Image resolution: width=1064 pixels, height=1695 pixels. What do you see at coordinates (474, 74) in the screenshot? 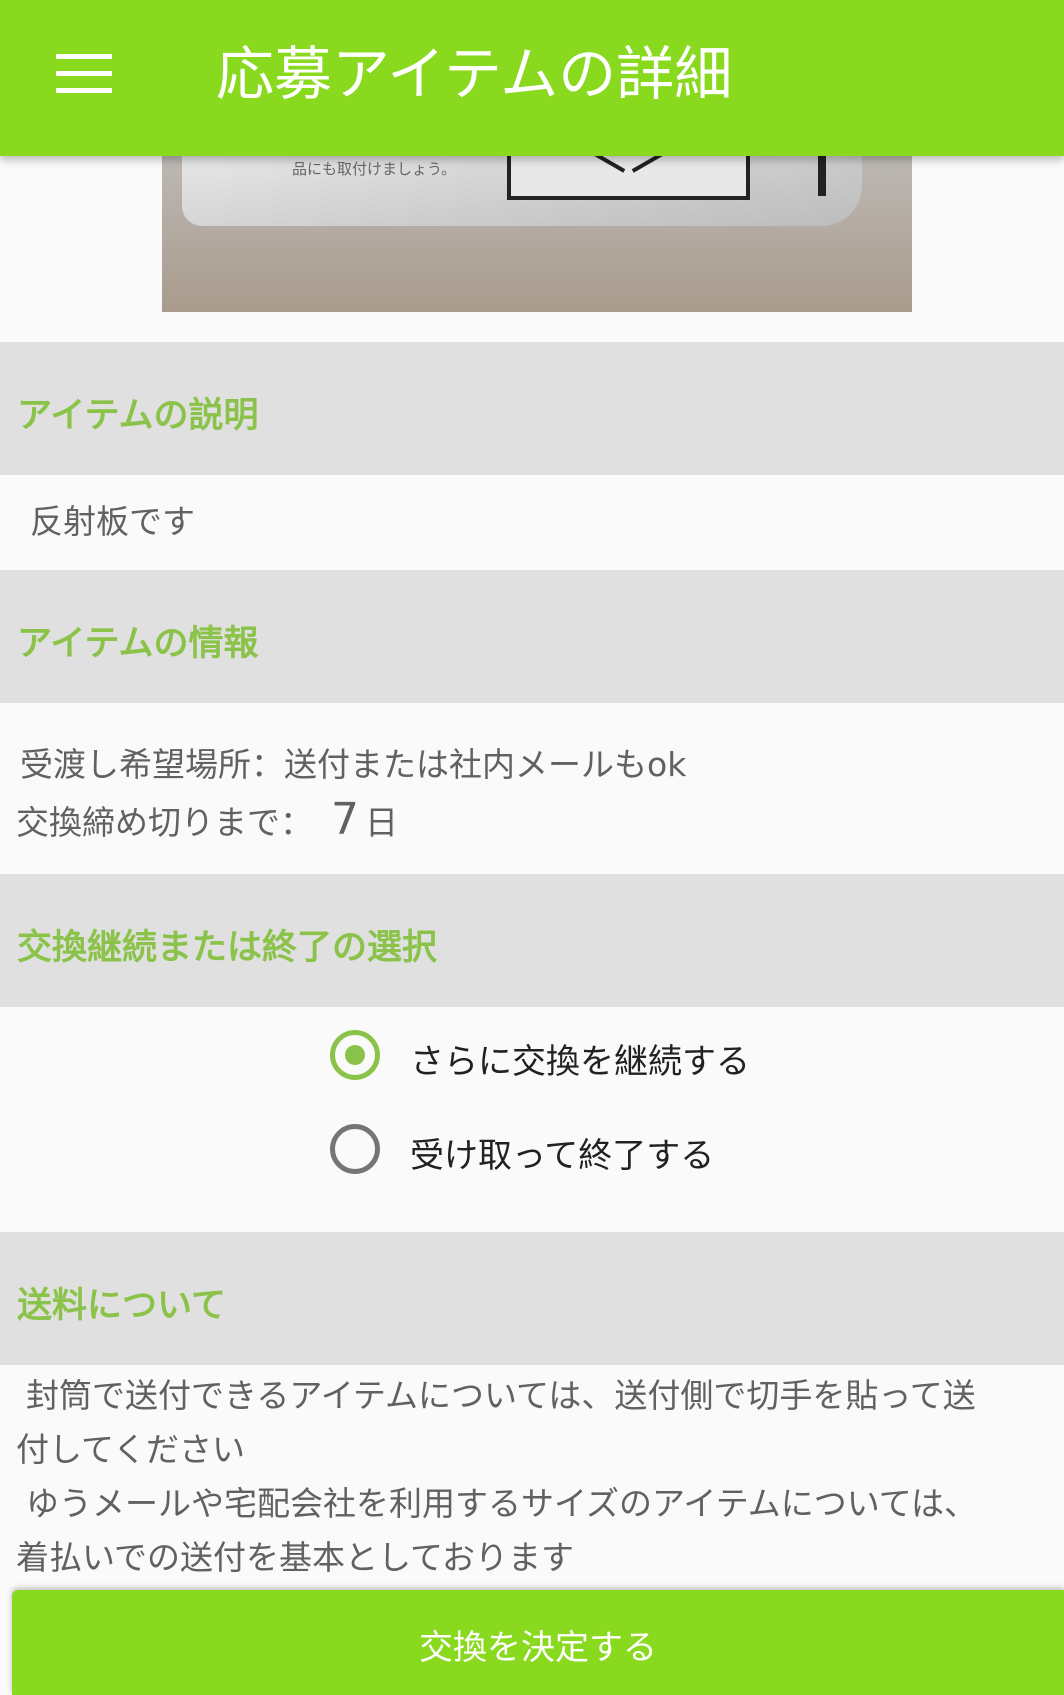
I see `page-title: 応募アイテムの詳細` at bounding box center [474, 74].